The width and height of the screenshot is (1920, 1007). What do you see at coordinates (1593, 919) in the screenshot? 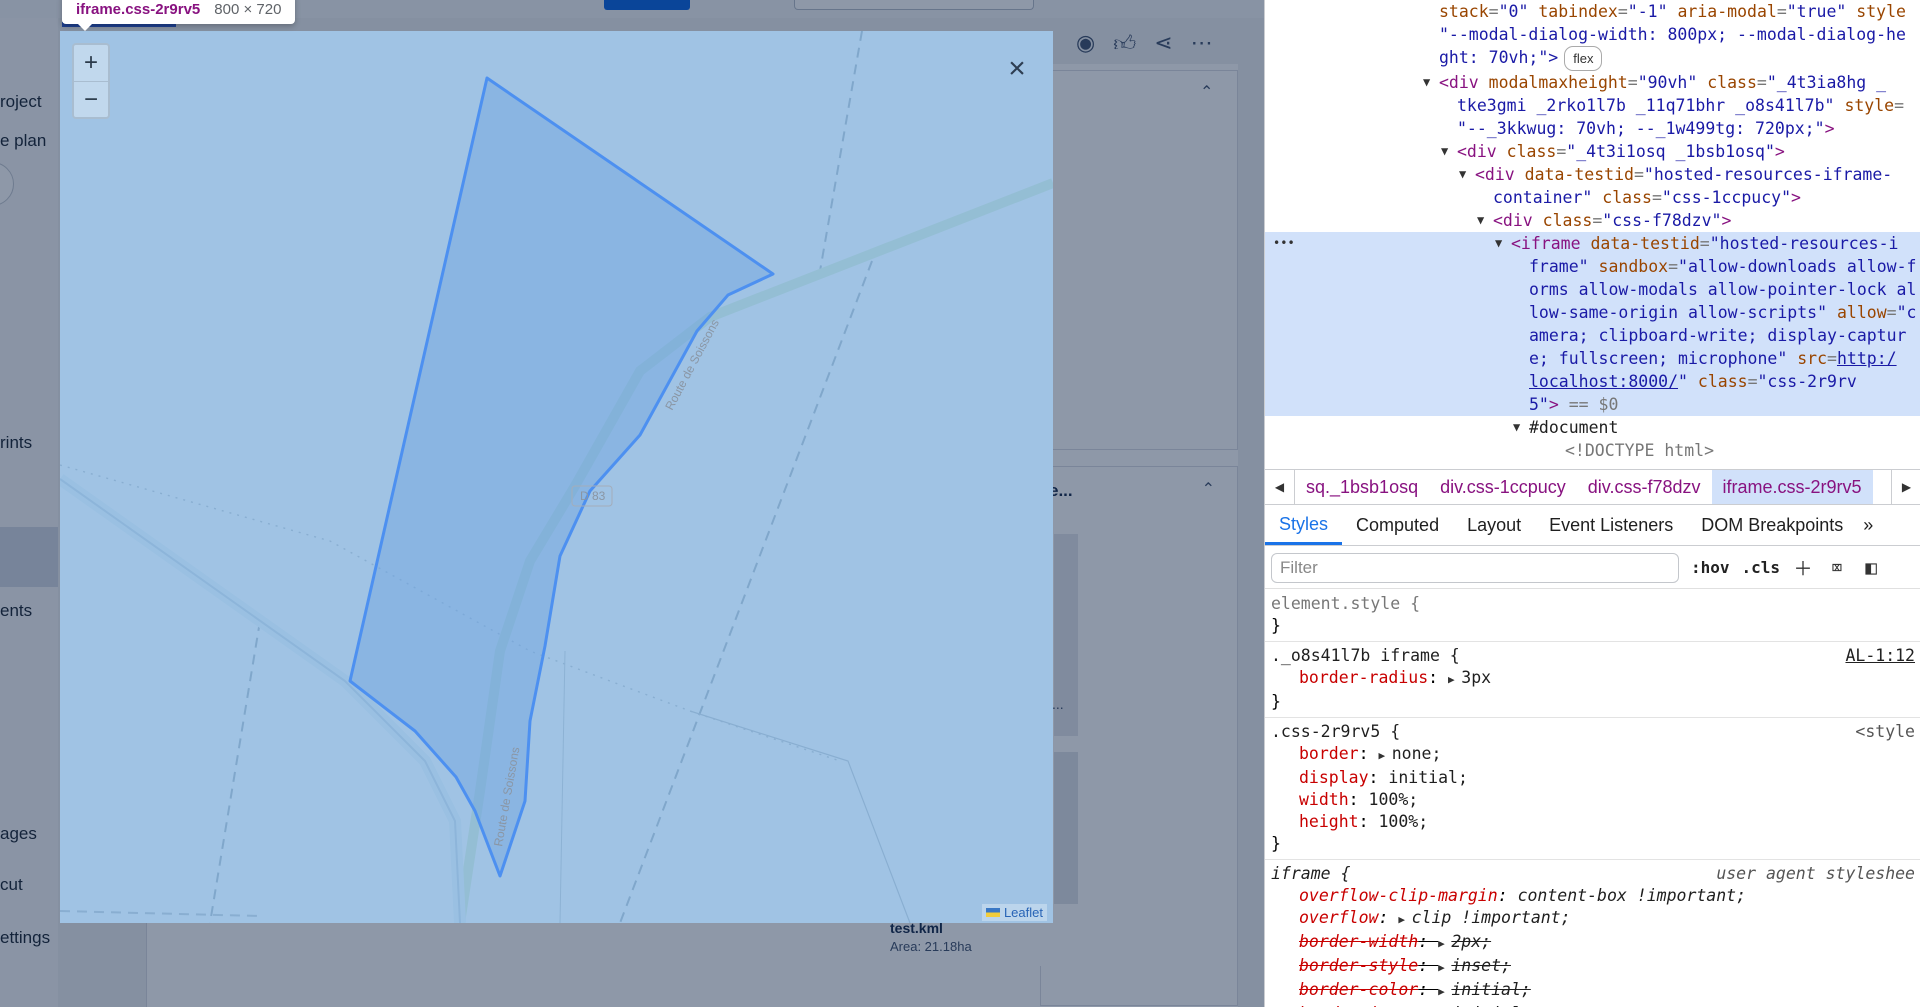
I see `css-declaration: overflow: ▶ clip !important;` at bounding box center [1593, 919].